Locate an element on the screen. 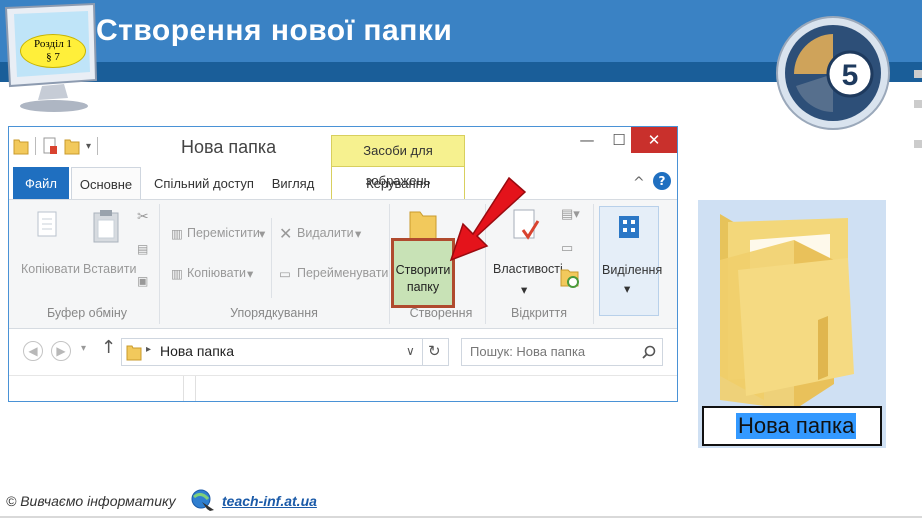 The width and height of the screenshot is (922, 522). arrow-icon is located at coordinates (488, 219).